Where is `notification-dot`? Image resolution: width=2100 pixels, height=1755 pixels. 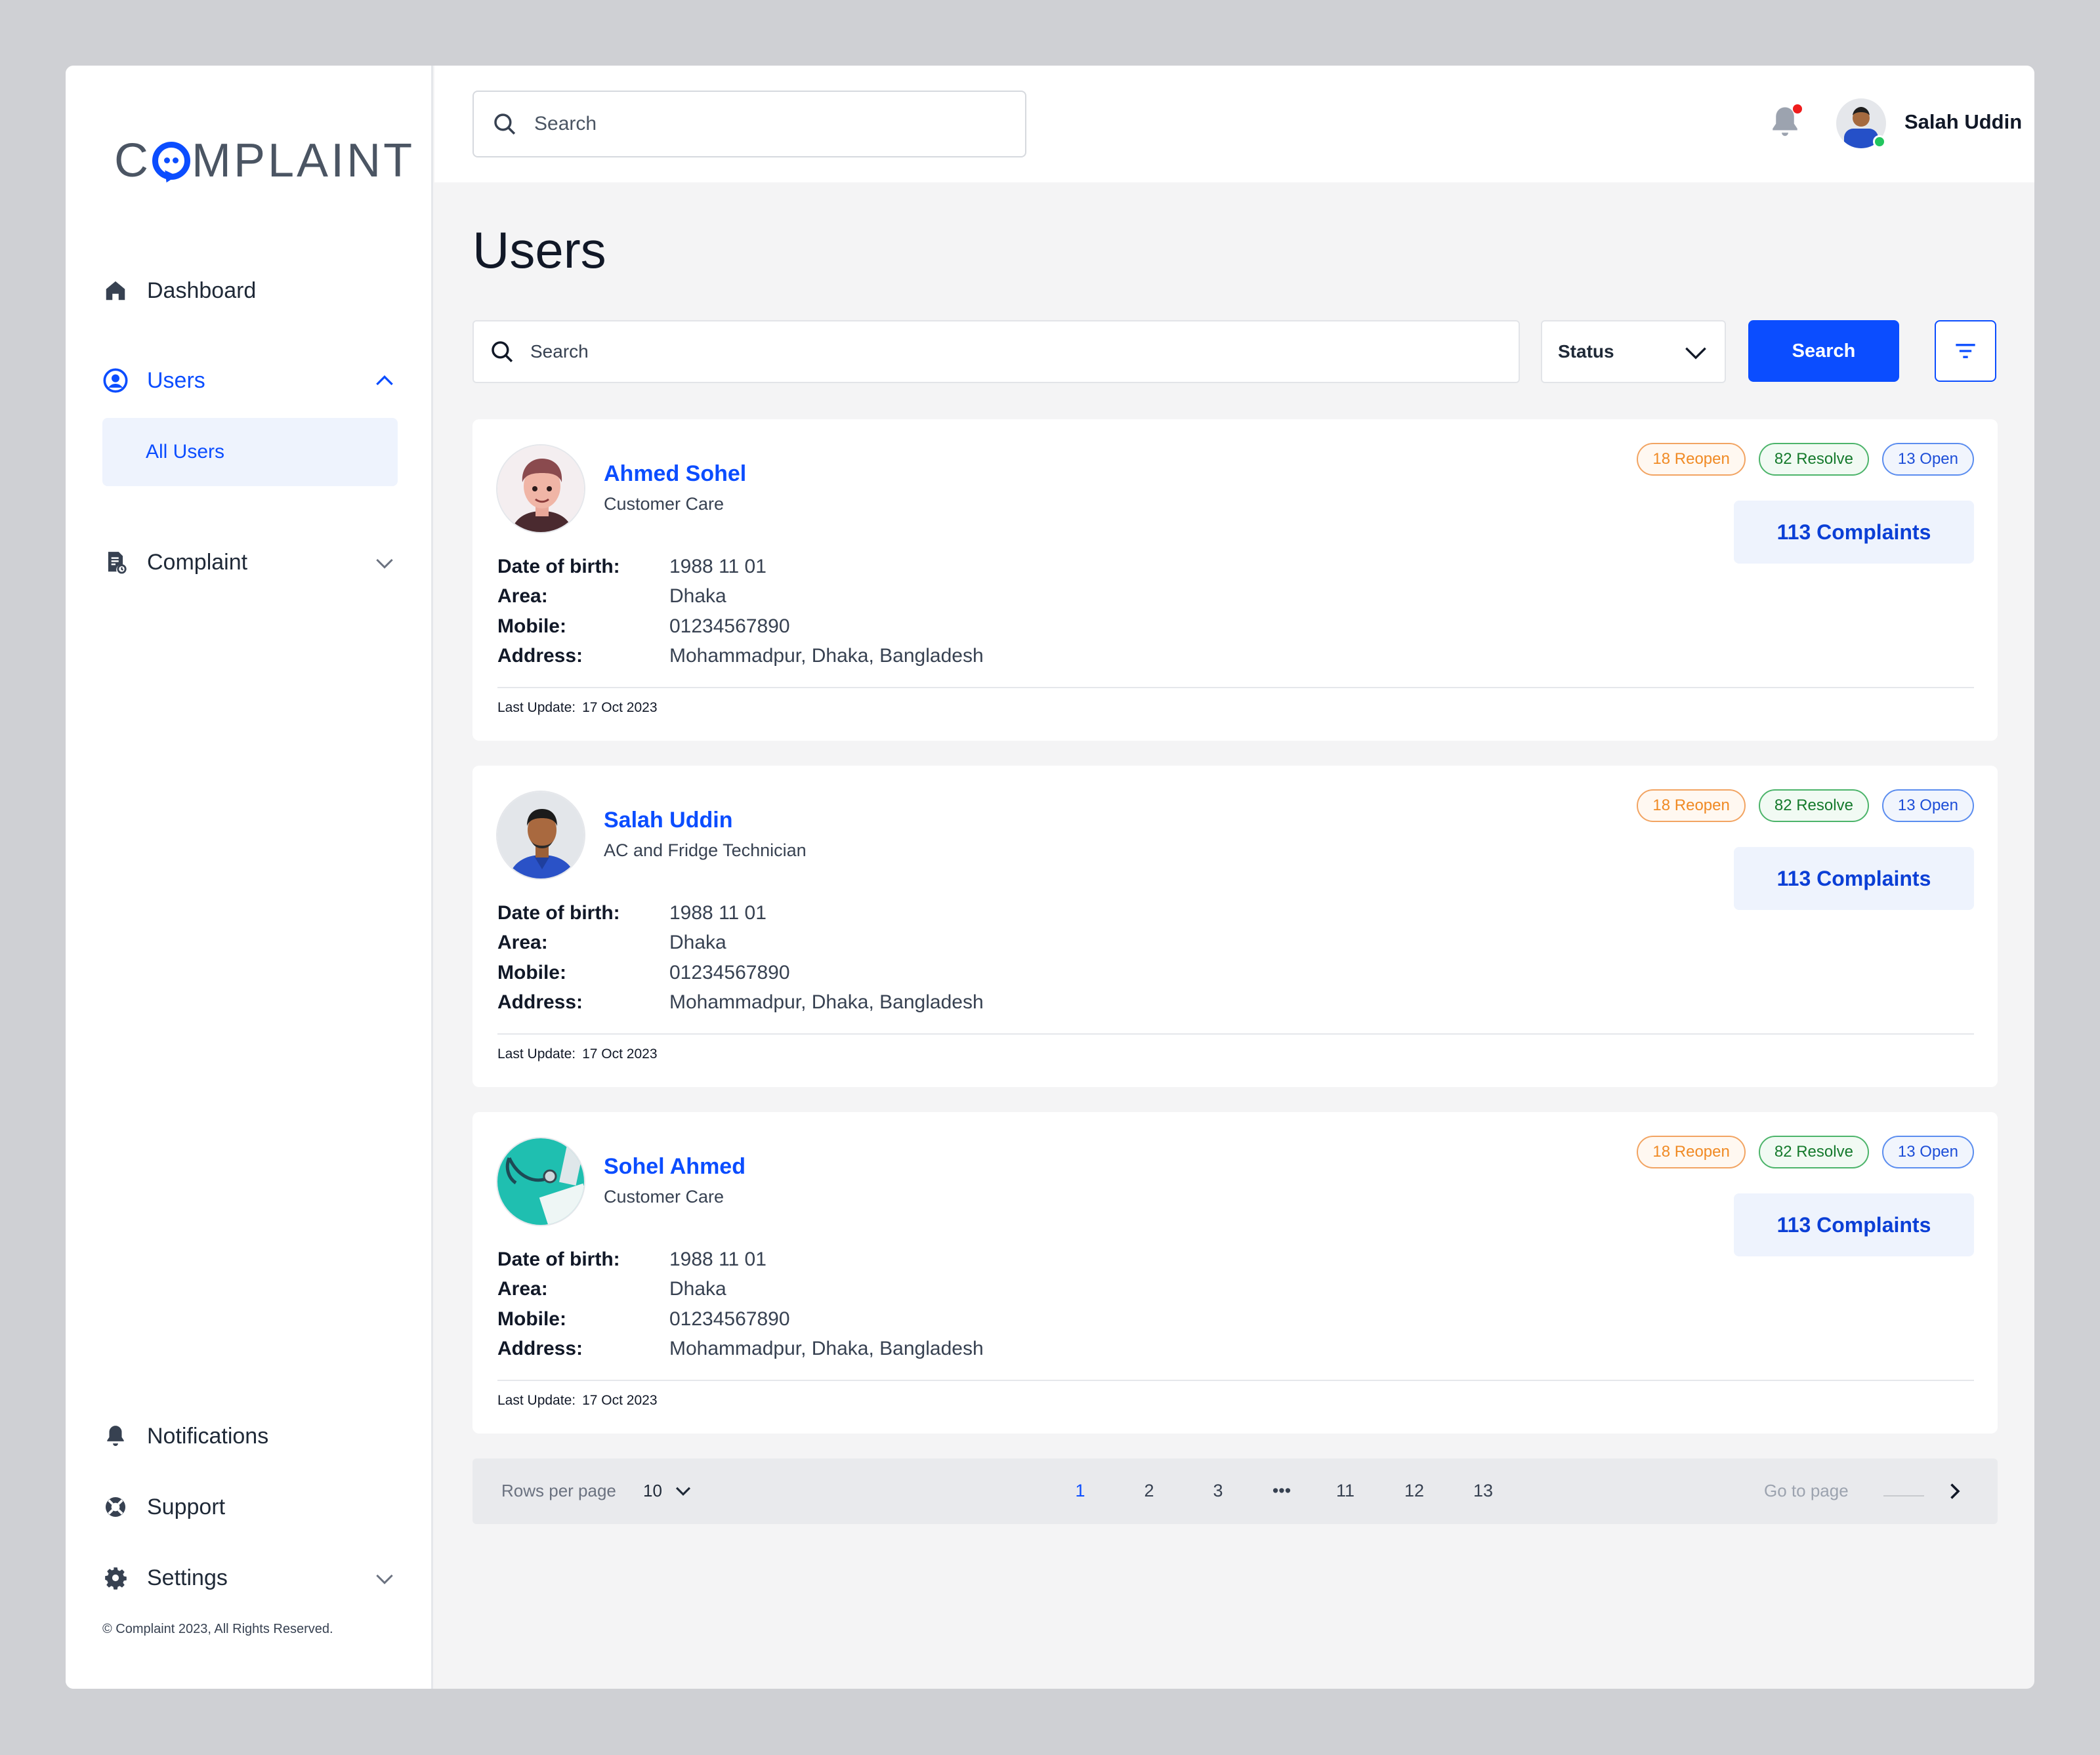 notification-dot is located at coordinates (1797, 109).